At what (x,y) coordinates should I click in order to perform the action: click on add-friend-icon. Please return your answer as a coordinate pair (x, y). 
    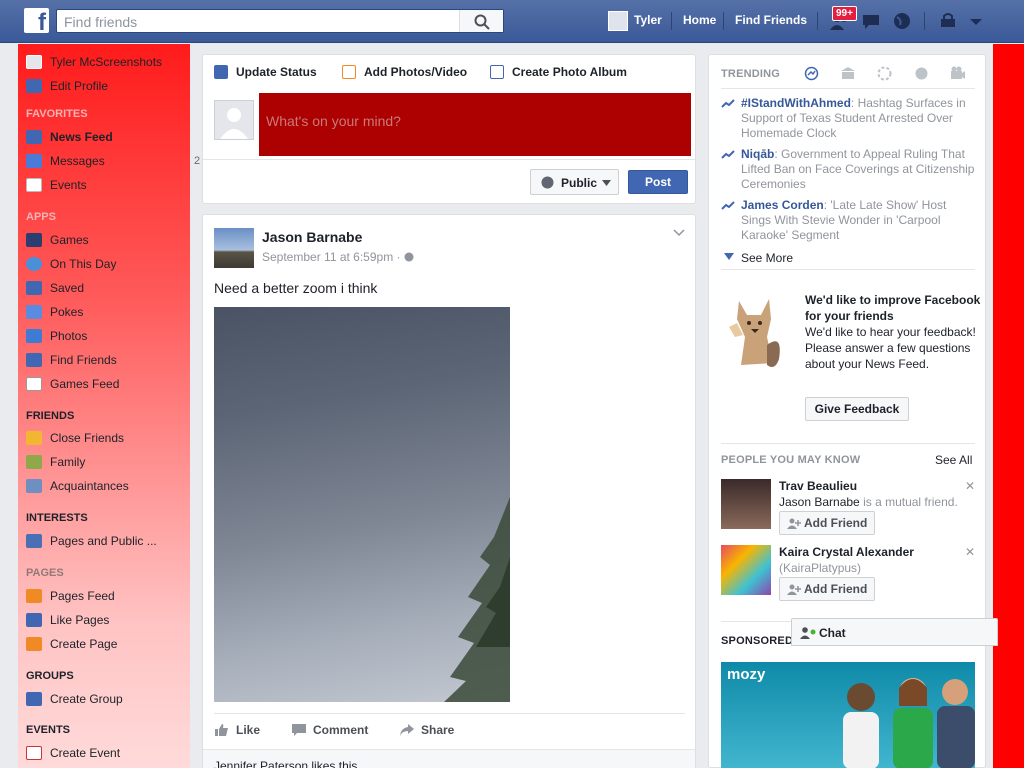
    Looking at the image, I should click on (794, 589).